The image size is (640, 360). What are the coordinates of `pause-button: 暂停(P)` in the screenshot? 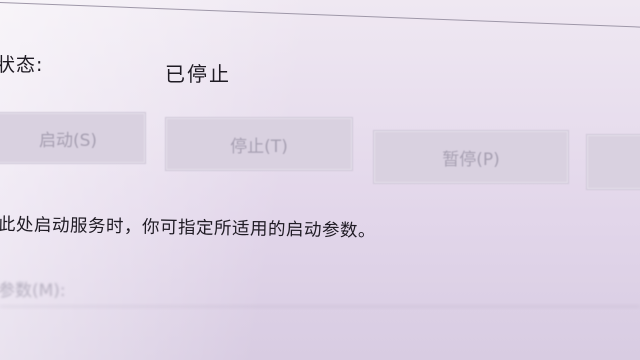 It's located at (471, 157).